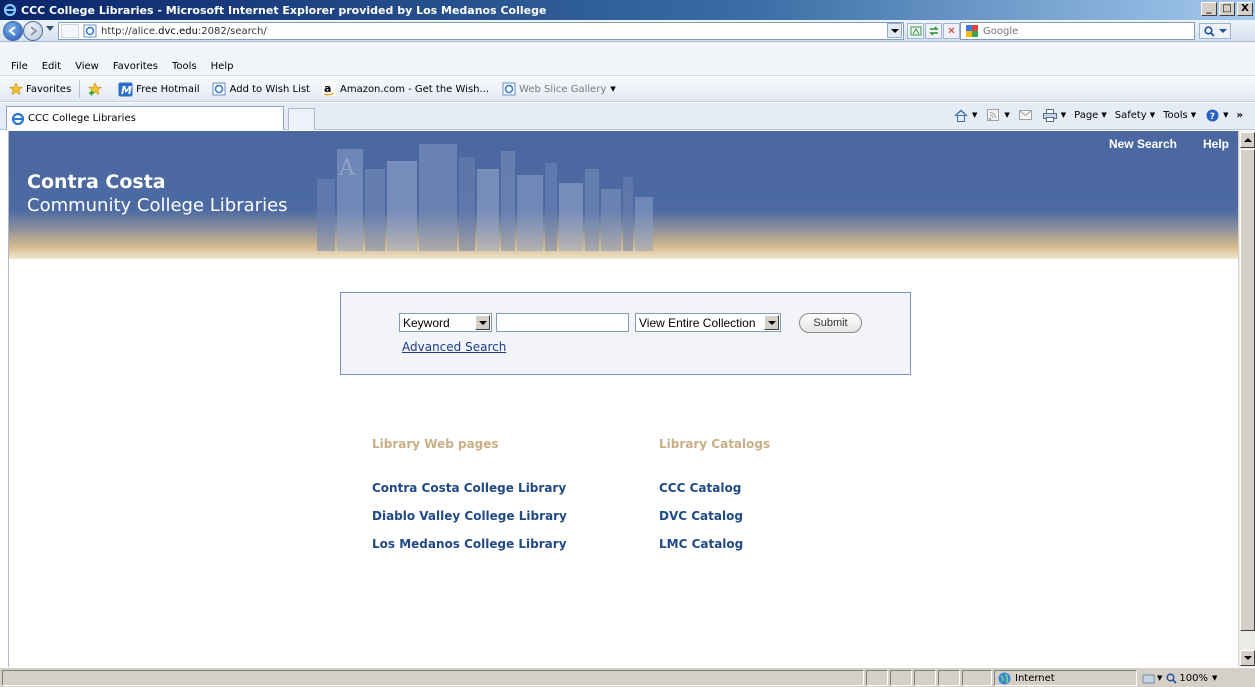  I want to click on address-dropdown-button, so click(894, 30).